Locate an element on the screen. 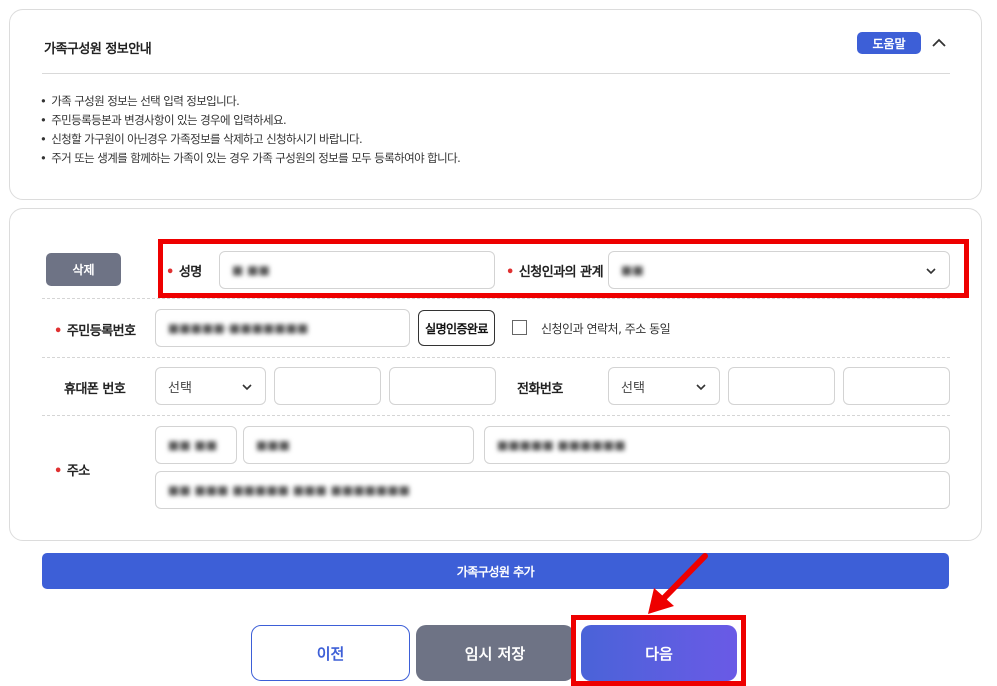 The image size is (997, 686). chevron-up-icon is located at coordinates (939, 43).